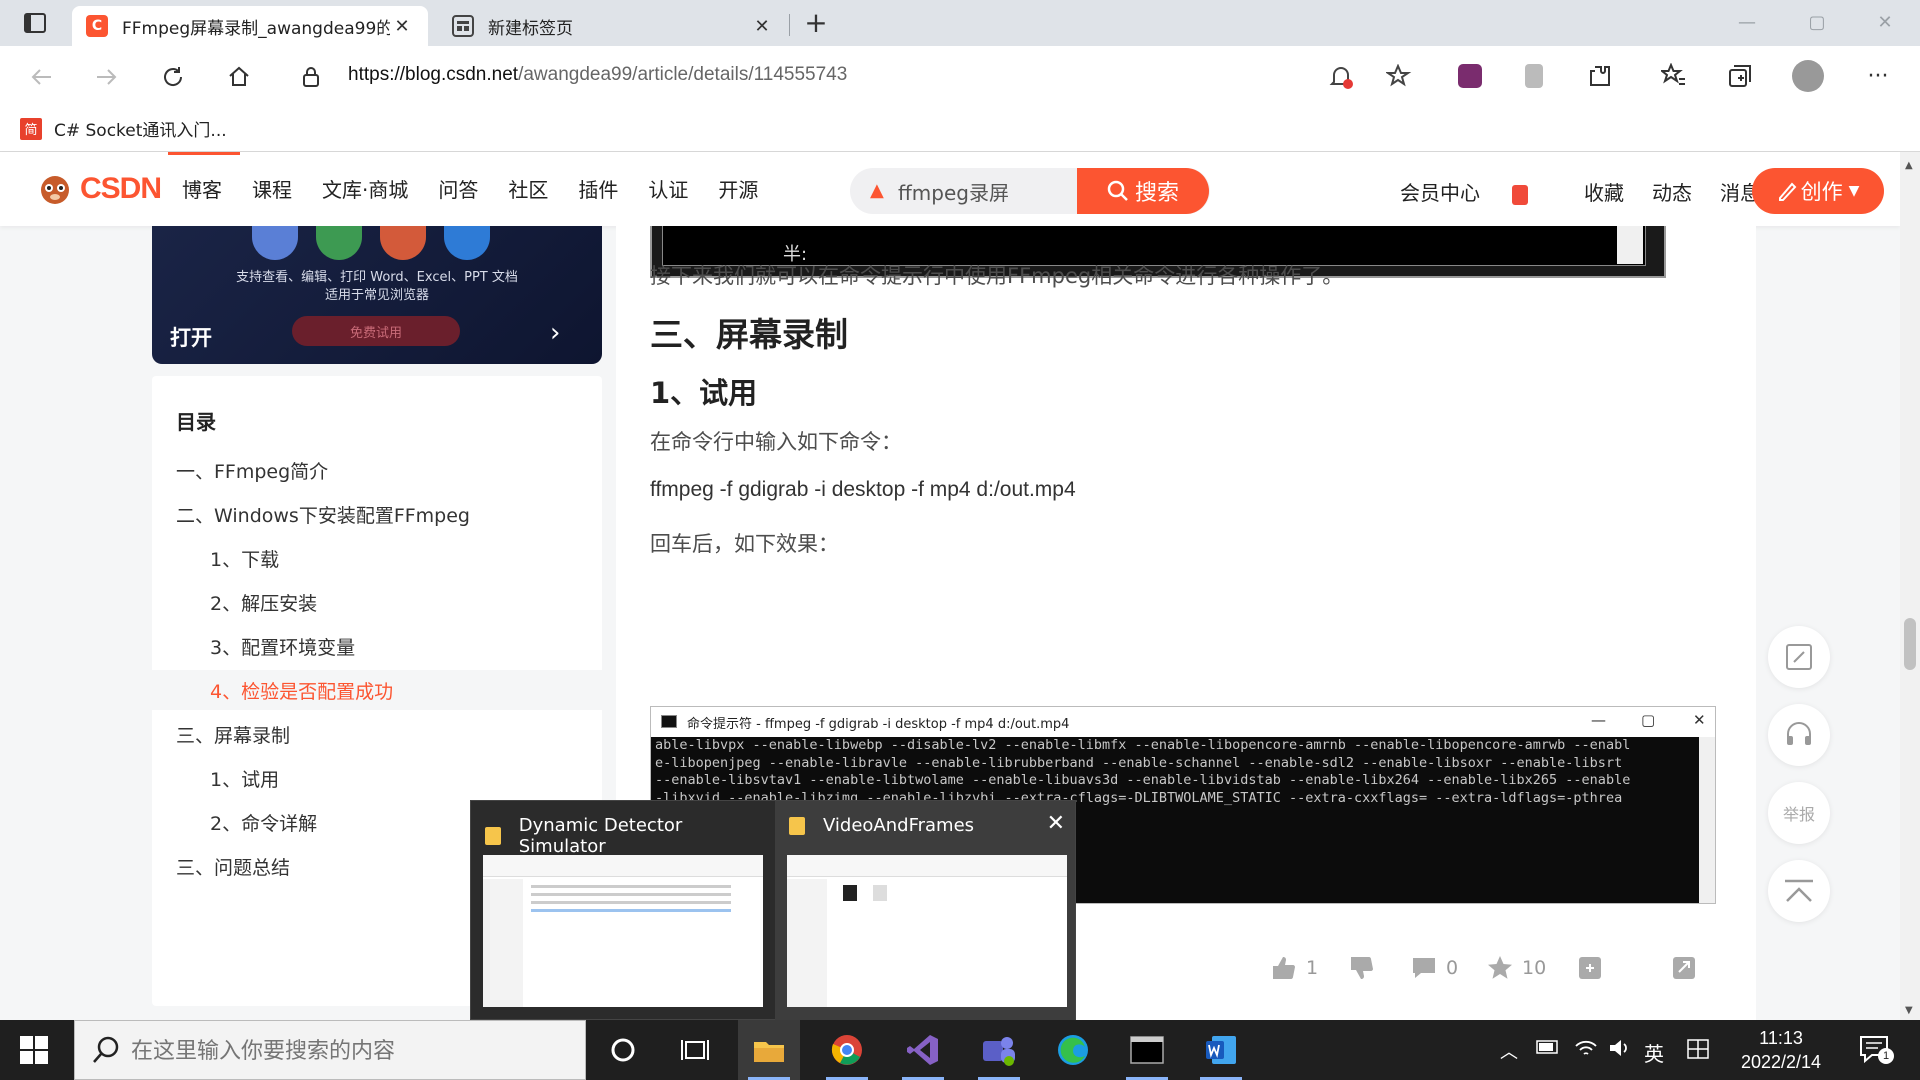  I want to click on user-avatar, so click(1329, 190).